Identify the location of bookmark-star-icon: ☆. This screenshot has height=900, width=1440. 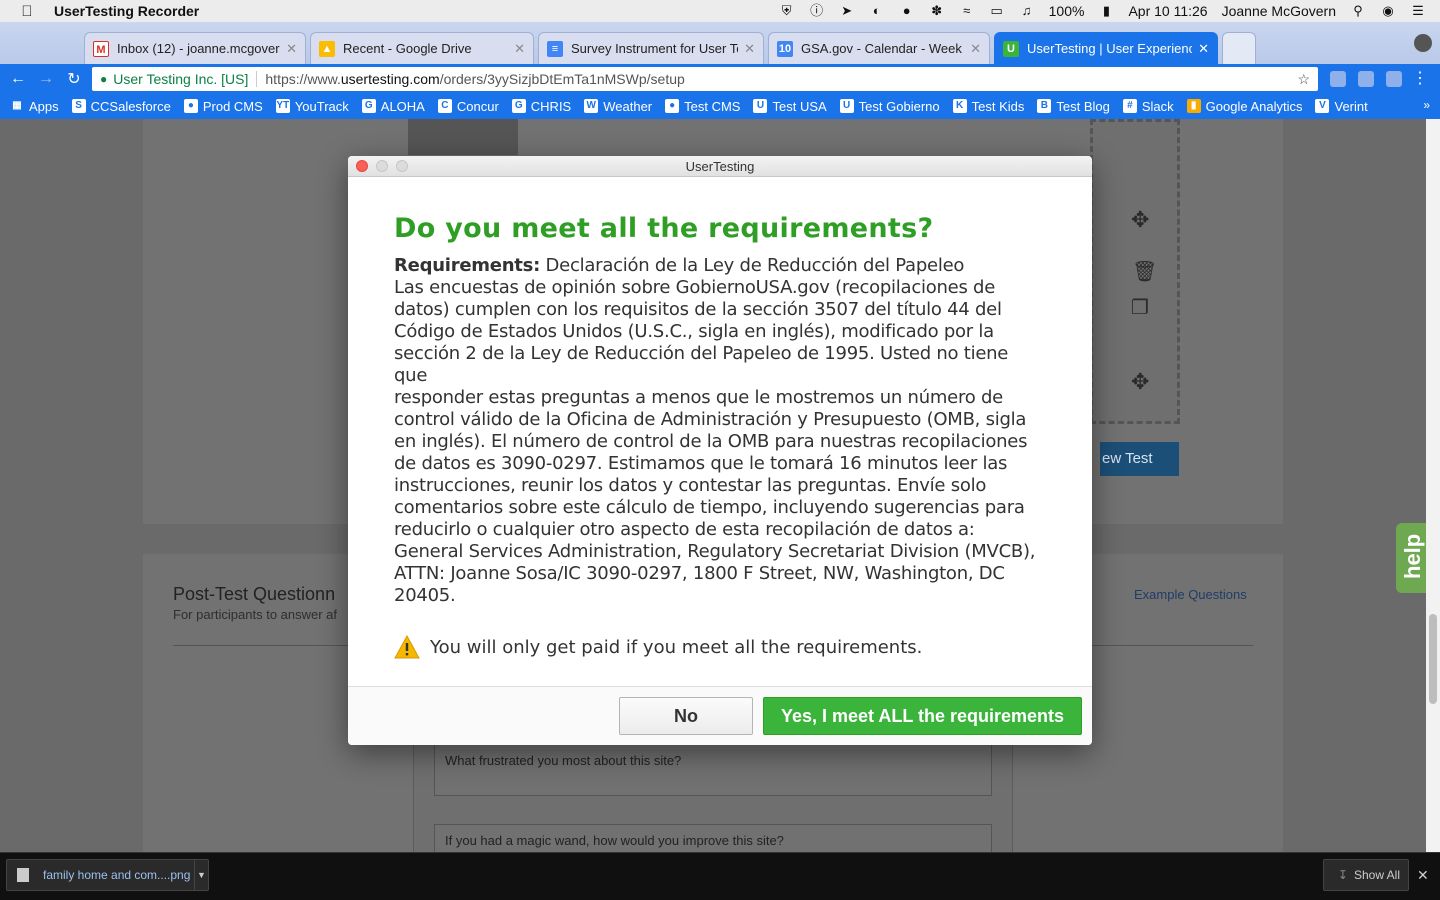
(1303, 79).